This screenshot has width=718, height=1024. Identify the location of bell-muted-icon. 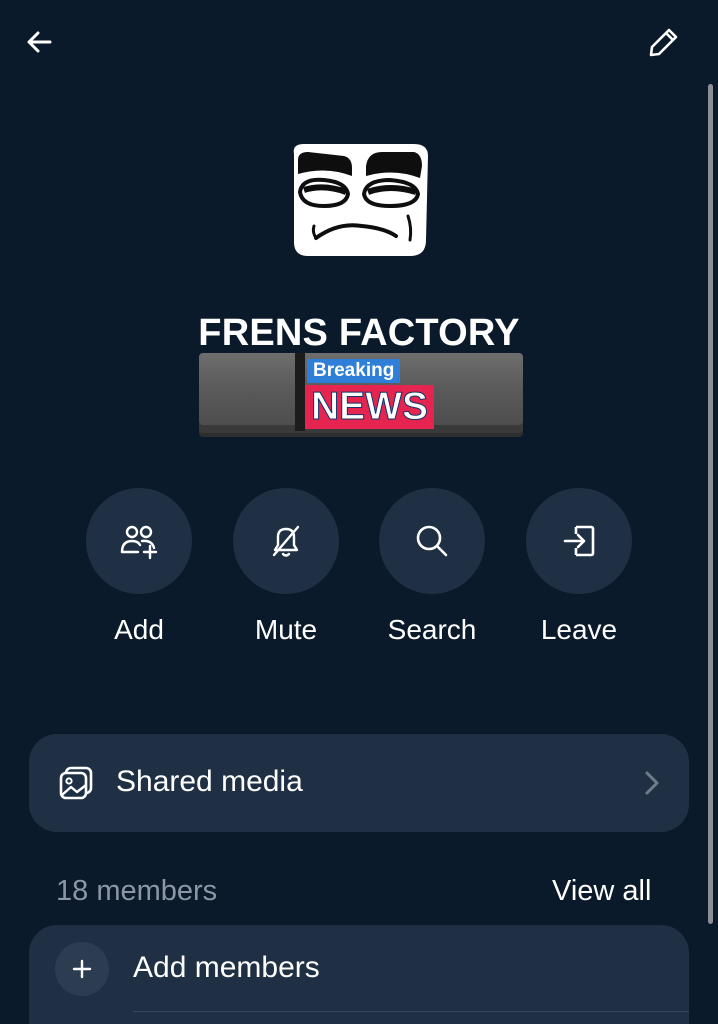
(286, 541).